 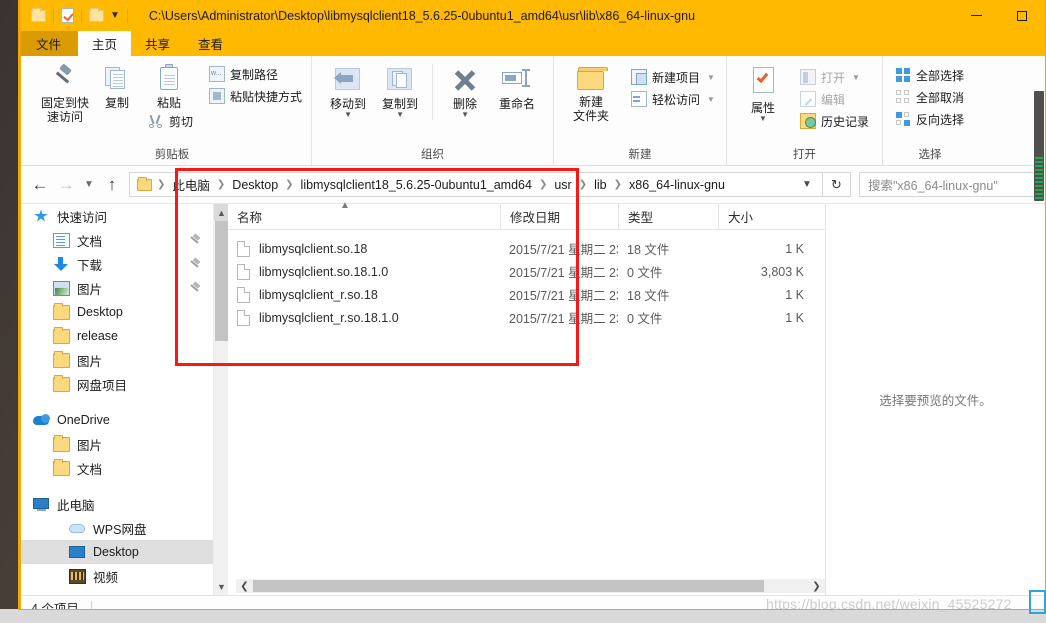 What do you see at coordinates (244, 586) in the screenshot?
I see `chevron-left-icon: ❮` at bounding box center [244, 586].